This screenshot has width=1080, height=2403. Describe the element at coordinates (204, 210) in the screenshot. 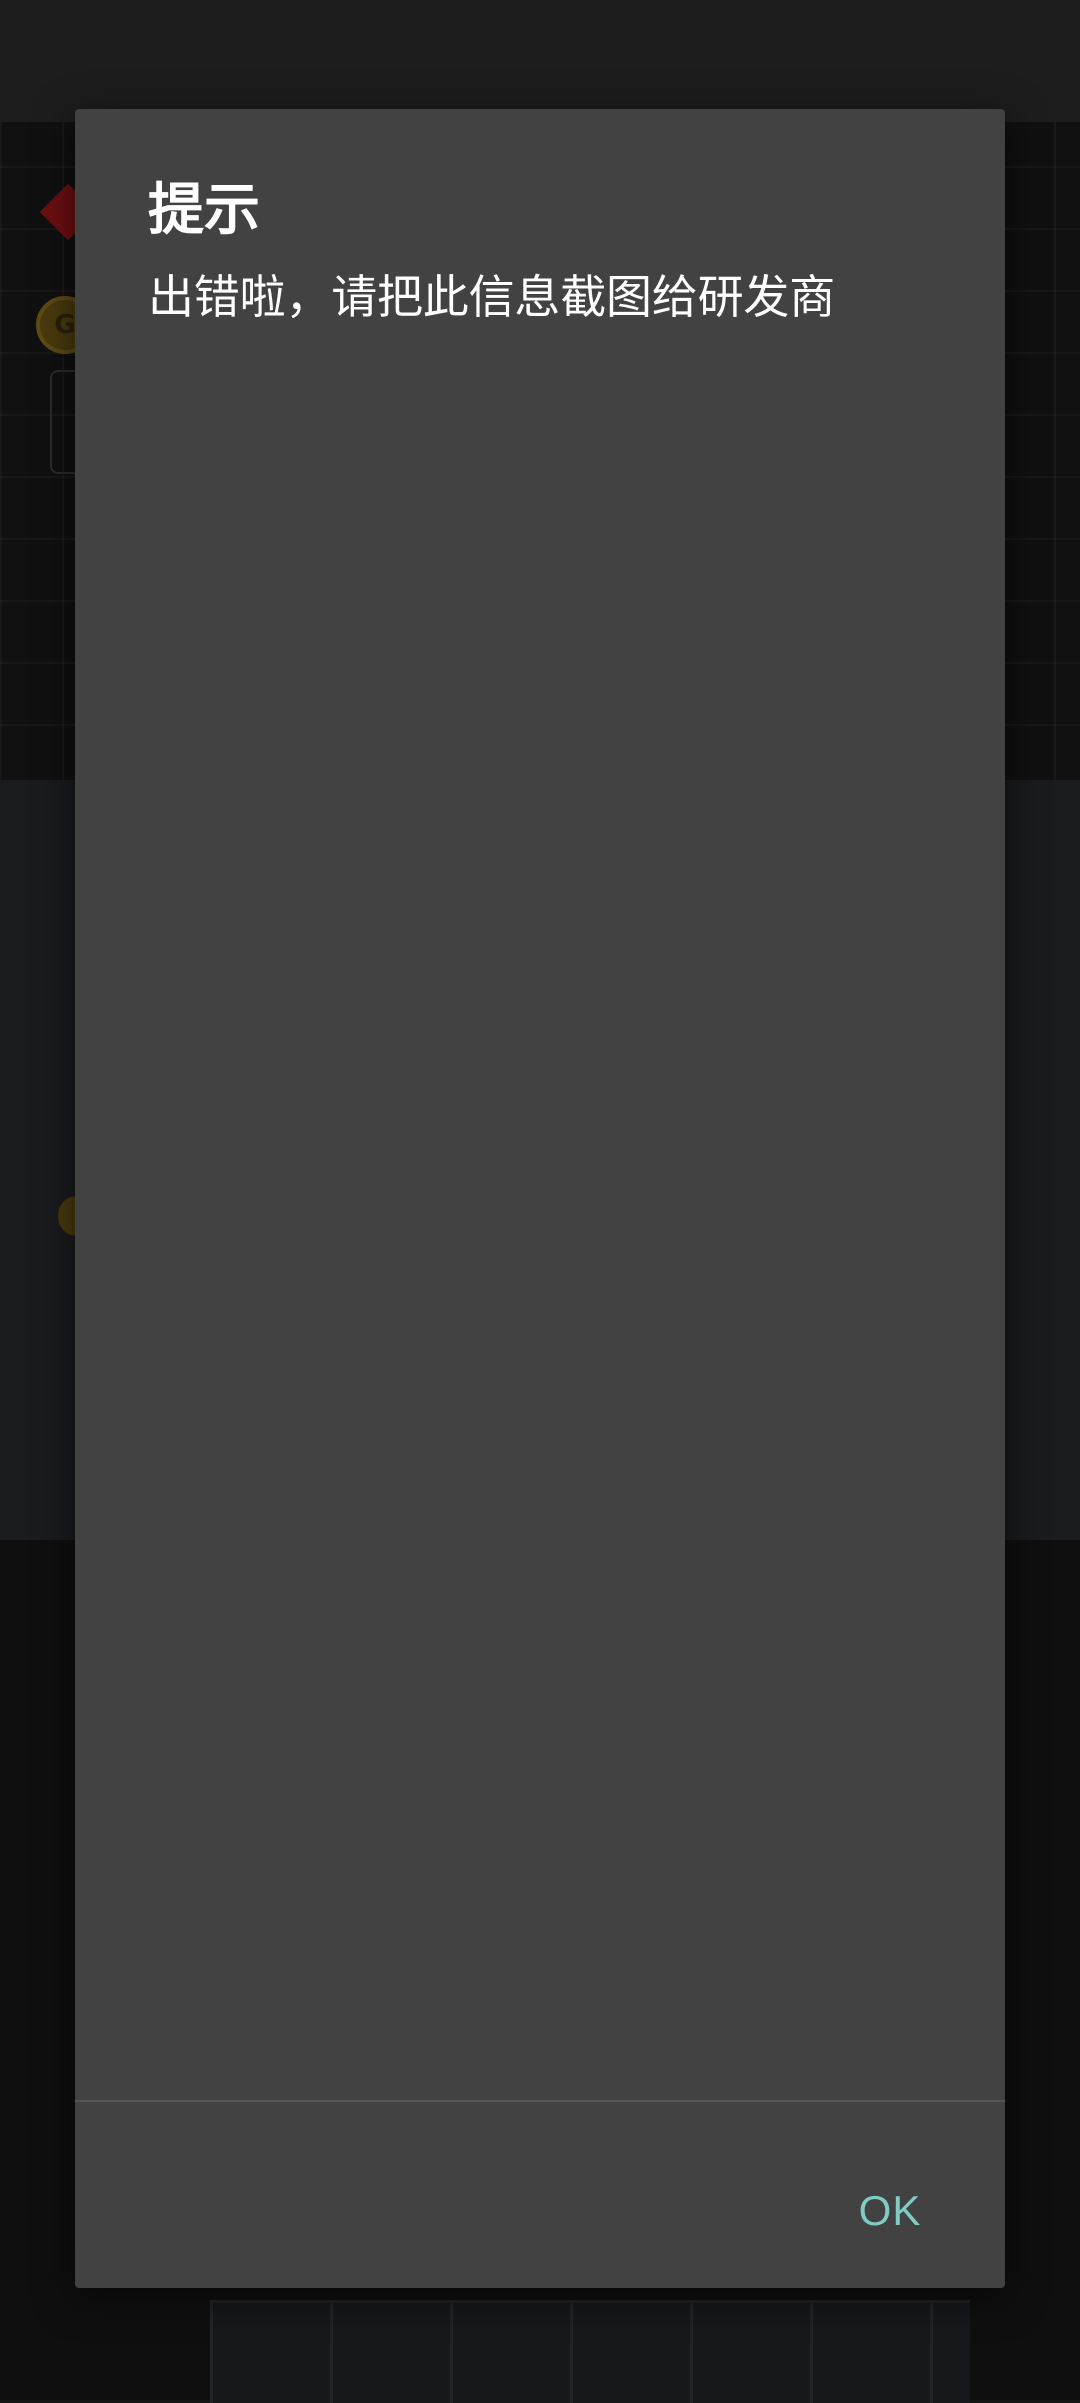

I see `dialog-title: 提示` at that location.